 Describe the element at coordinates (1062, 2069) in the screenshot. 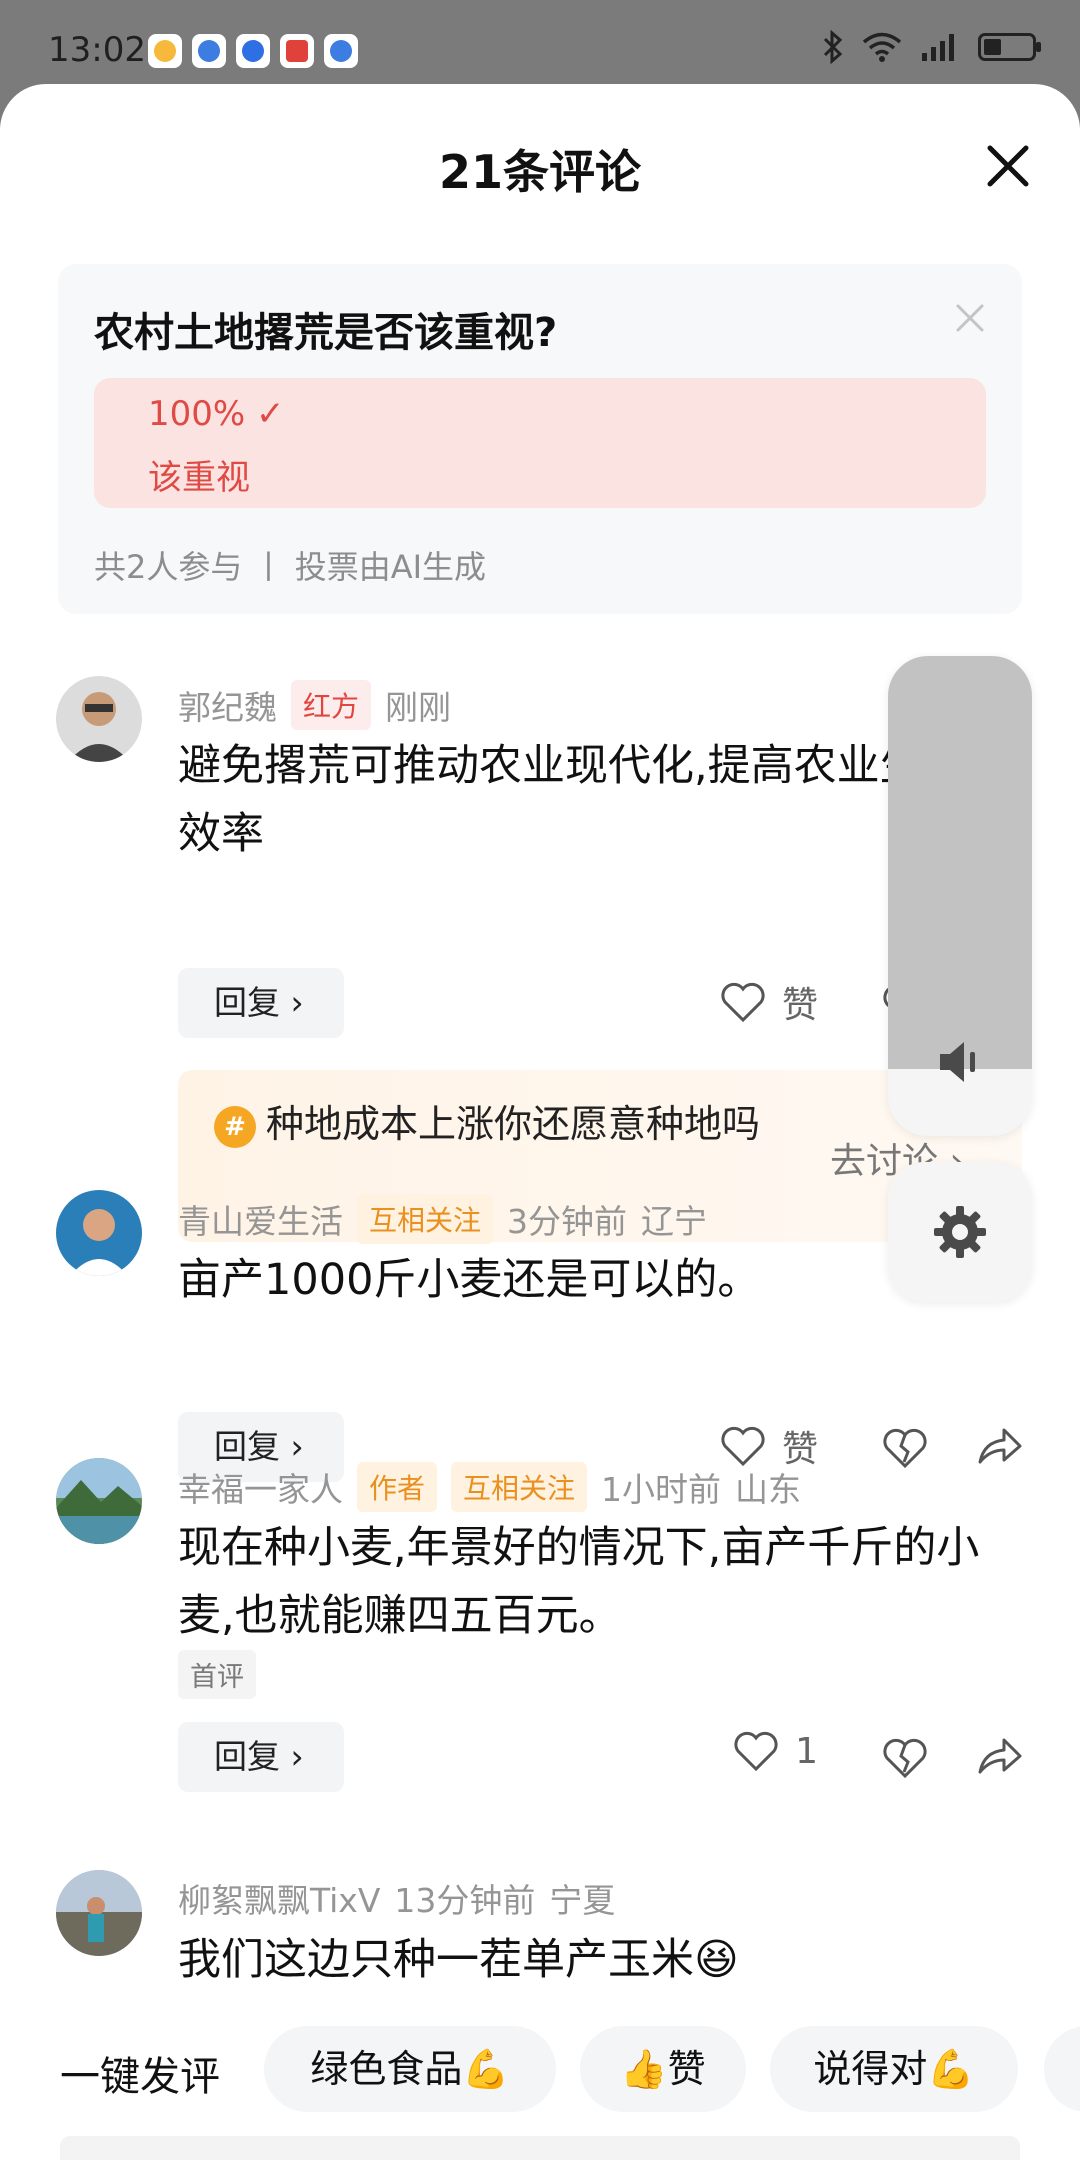

I see `quick-chip-overflow` at that location.